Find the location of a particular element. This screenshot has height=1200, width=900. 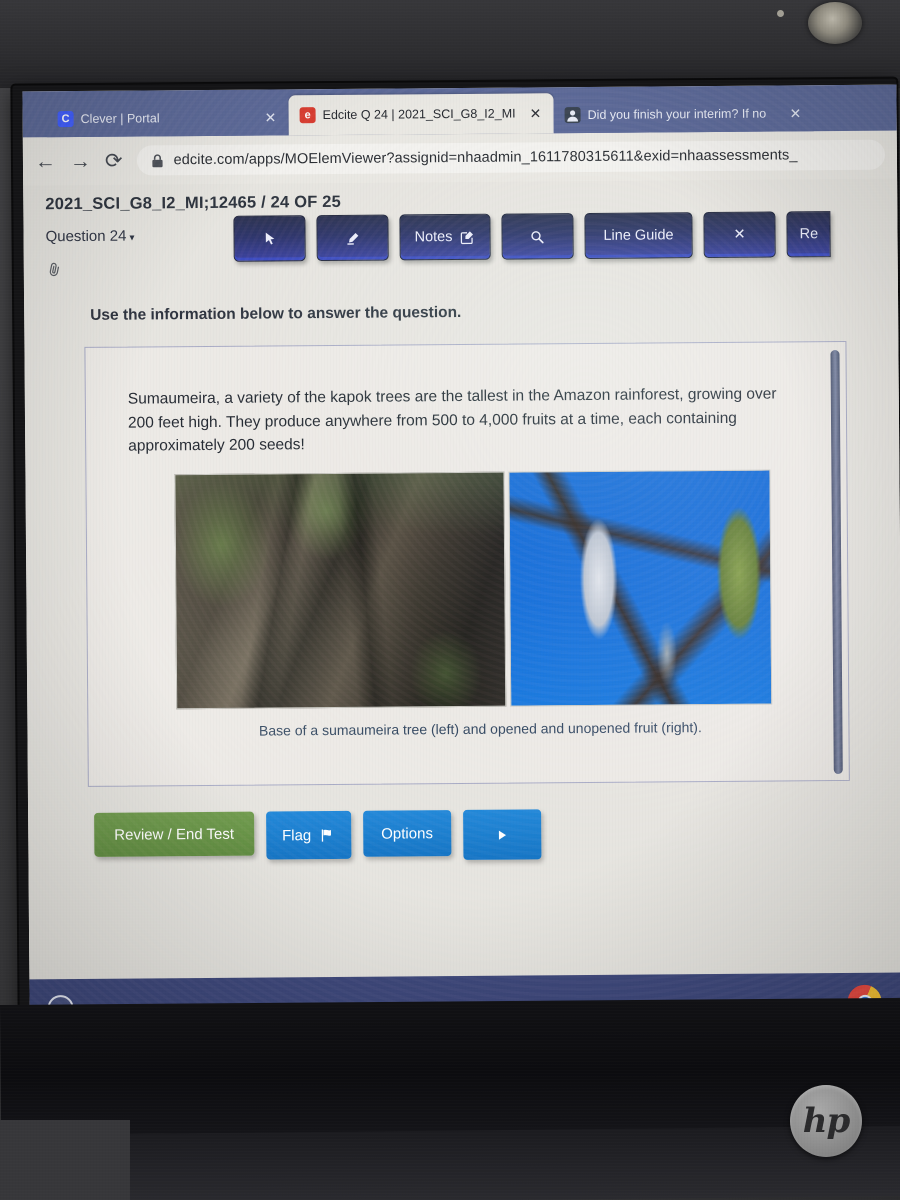

person-favicon is located at coordinates (572, 115).